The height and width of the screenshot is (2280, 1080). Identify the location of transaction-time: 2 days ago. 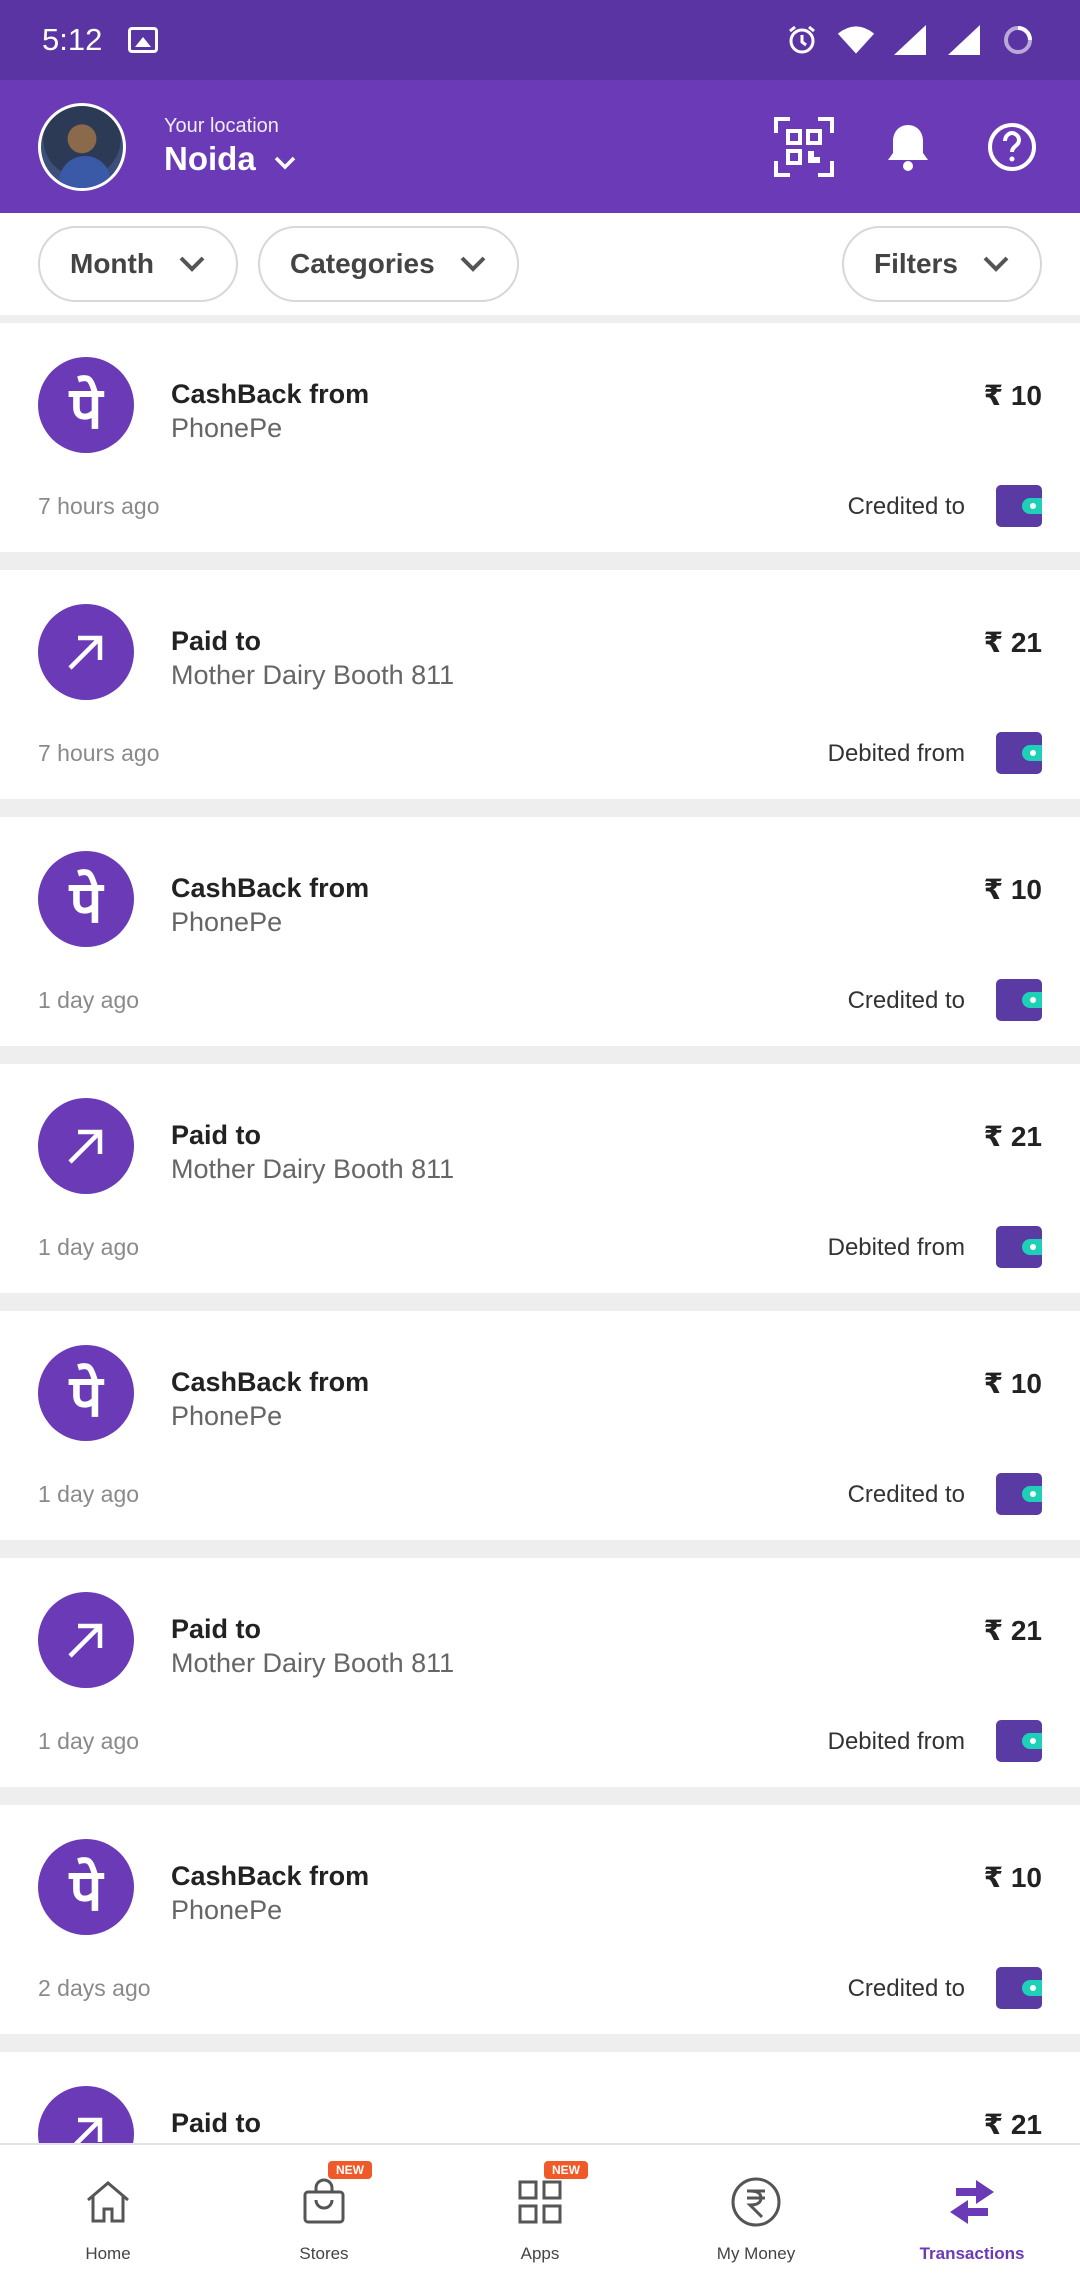
(94, 1988).